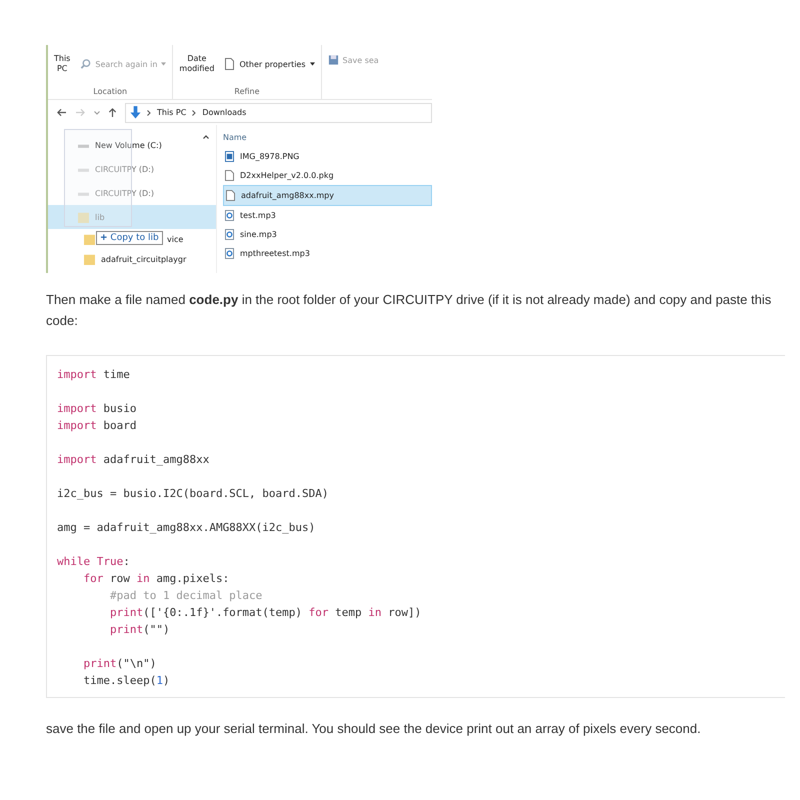  What do you see at coordinates (110, 91) in the screenshot?
I see `ribbon-group-label: Location` at bounding box center [110, 91].